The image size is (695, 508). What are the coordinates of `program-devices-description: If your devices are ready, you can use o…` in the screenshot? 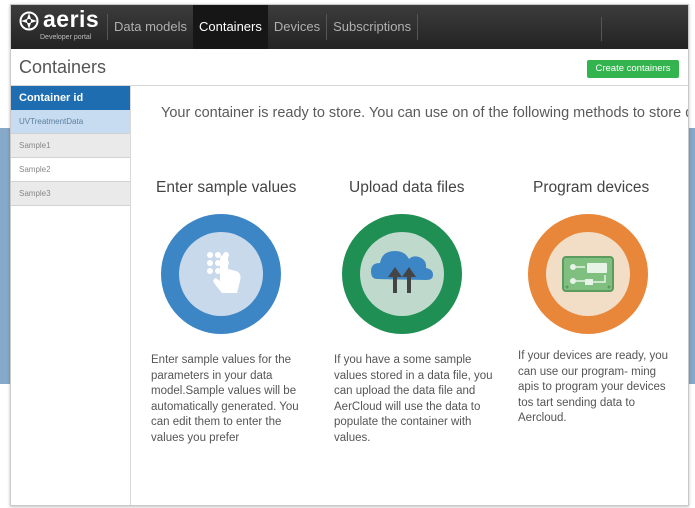 It's located at (593, 387).